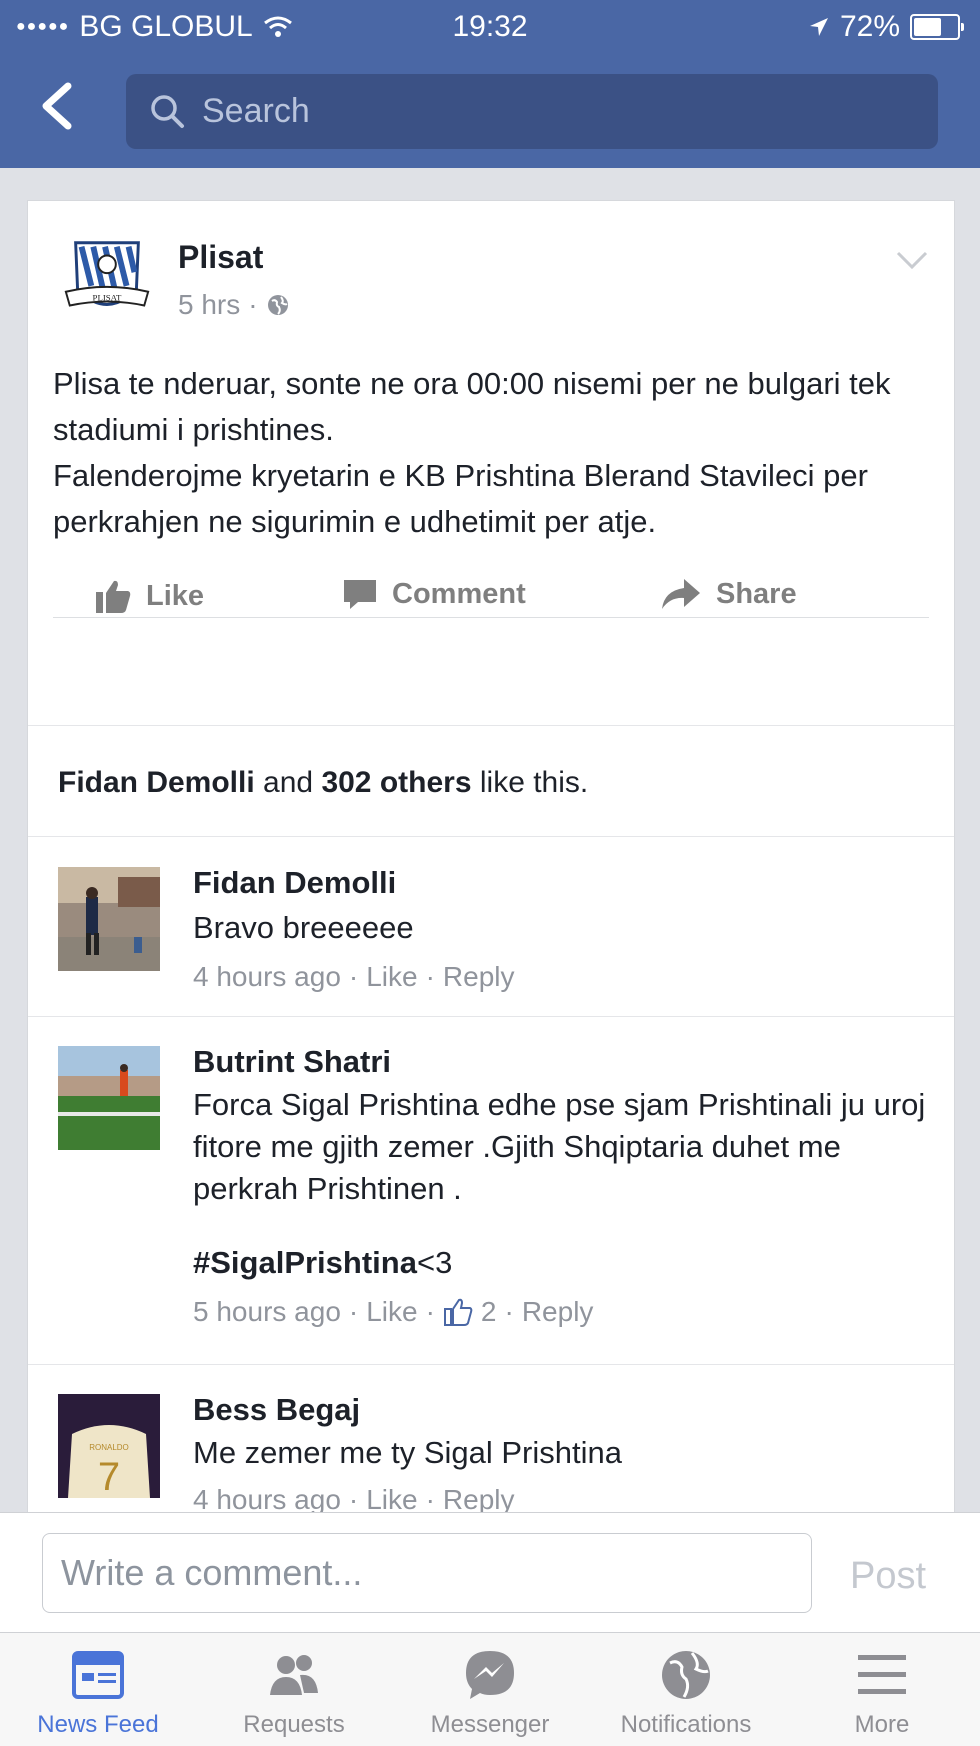  Describe the element at coordinates (869, 26) in the screenshot. I see `battery-percent: 72%` at that location.